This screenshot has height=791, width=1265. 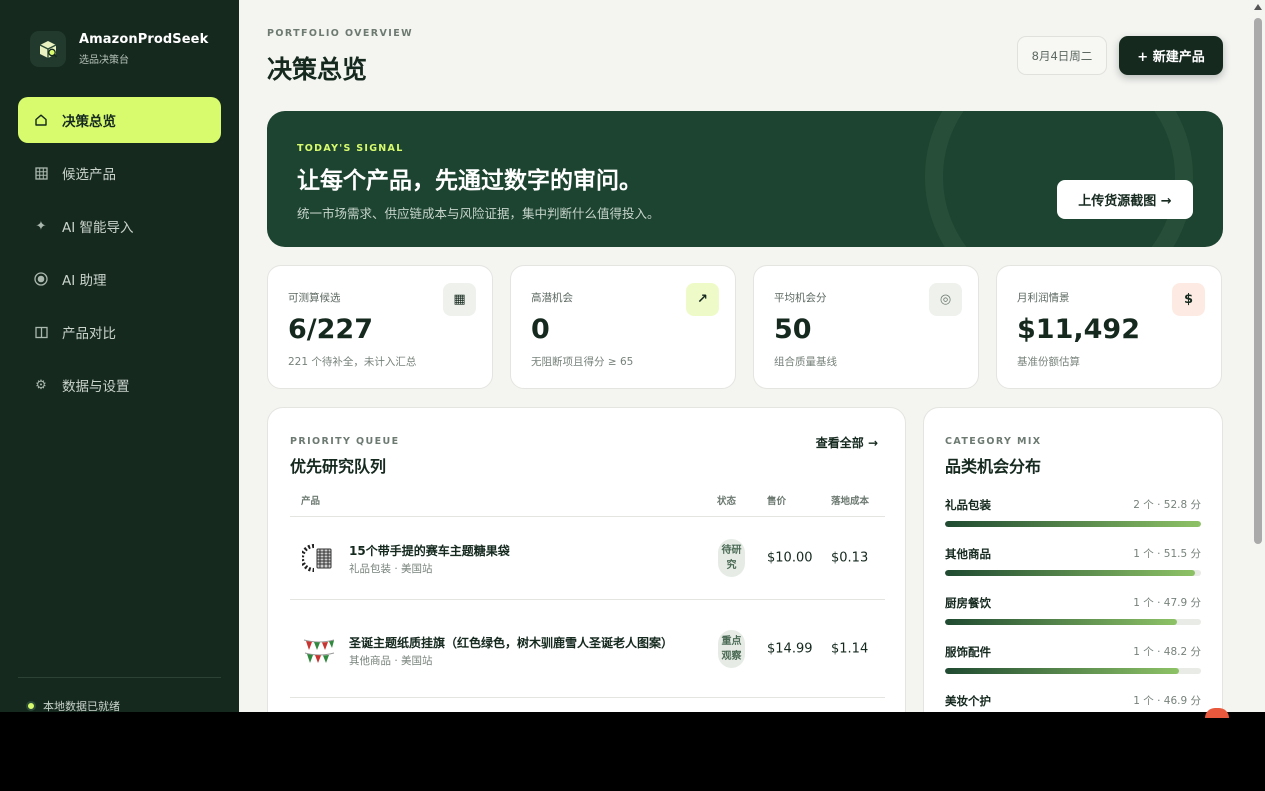 I want to click on date-chip: 8月4日周二, so click(x=1062, y=55).